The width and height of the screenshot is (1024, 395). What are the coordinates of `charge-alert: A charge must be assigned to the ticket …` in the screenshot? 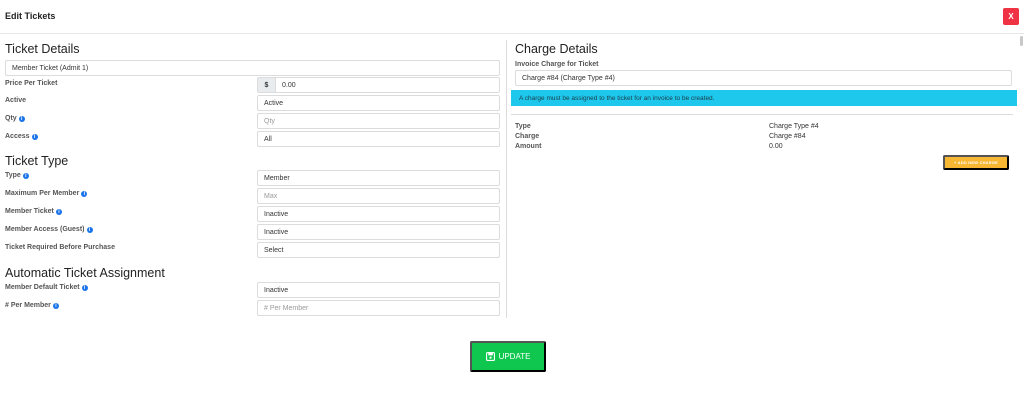 It's located at (764, 98).